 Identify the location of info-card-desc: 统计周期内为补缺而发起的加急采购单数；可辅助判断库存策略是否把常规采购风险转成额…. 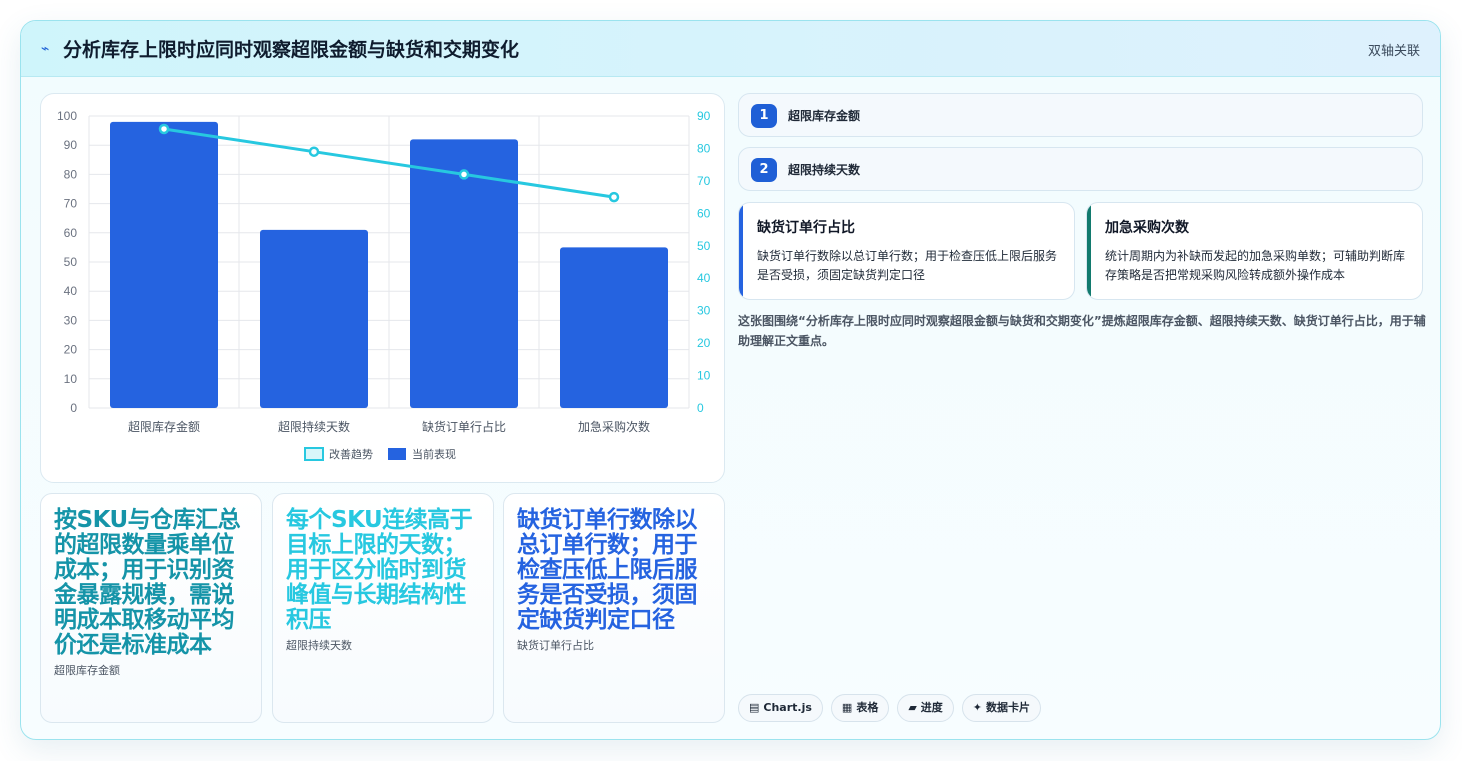
(1255, 265).